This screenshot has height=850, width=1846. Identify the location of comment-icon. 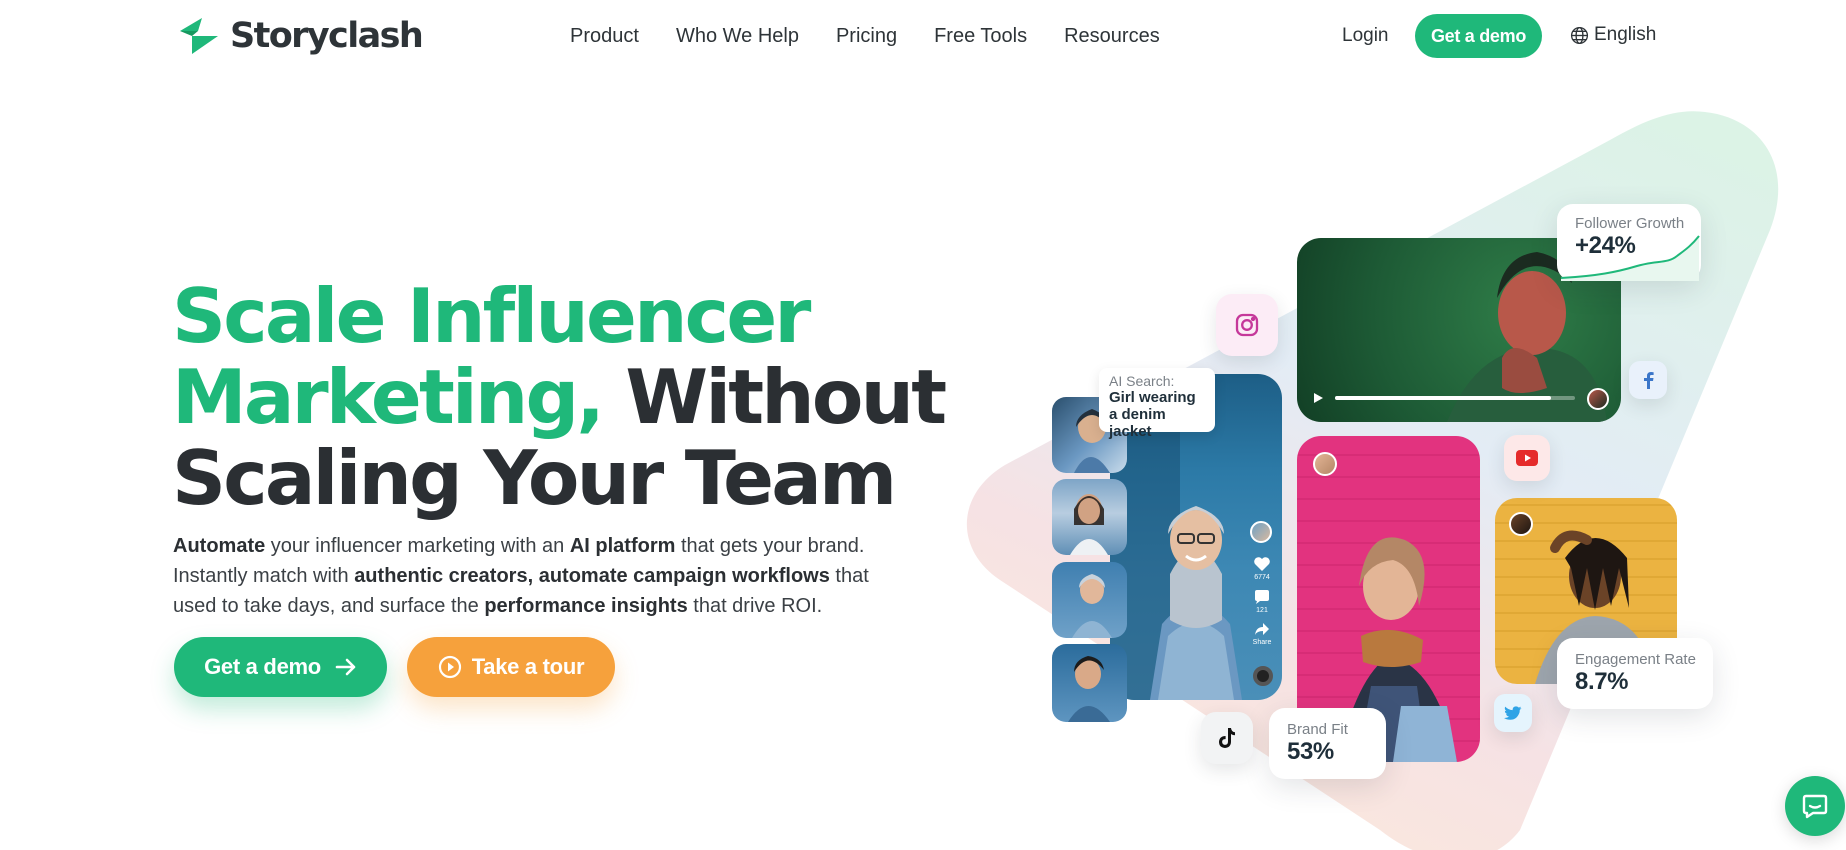
(1262, 597).